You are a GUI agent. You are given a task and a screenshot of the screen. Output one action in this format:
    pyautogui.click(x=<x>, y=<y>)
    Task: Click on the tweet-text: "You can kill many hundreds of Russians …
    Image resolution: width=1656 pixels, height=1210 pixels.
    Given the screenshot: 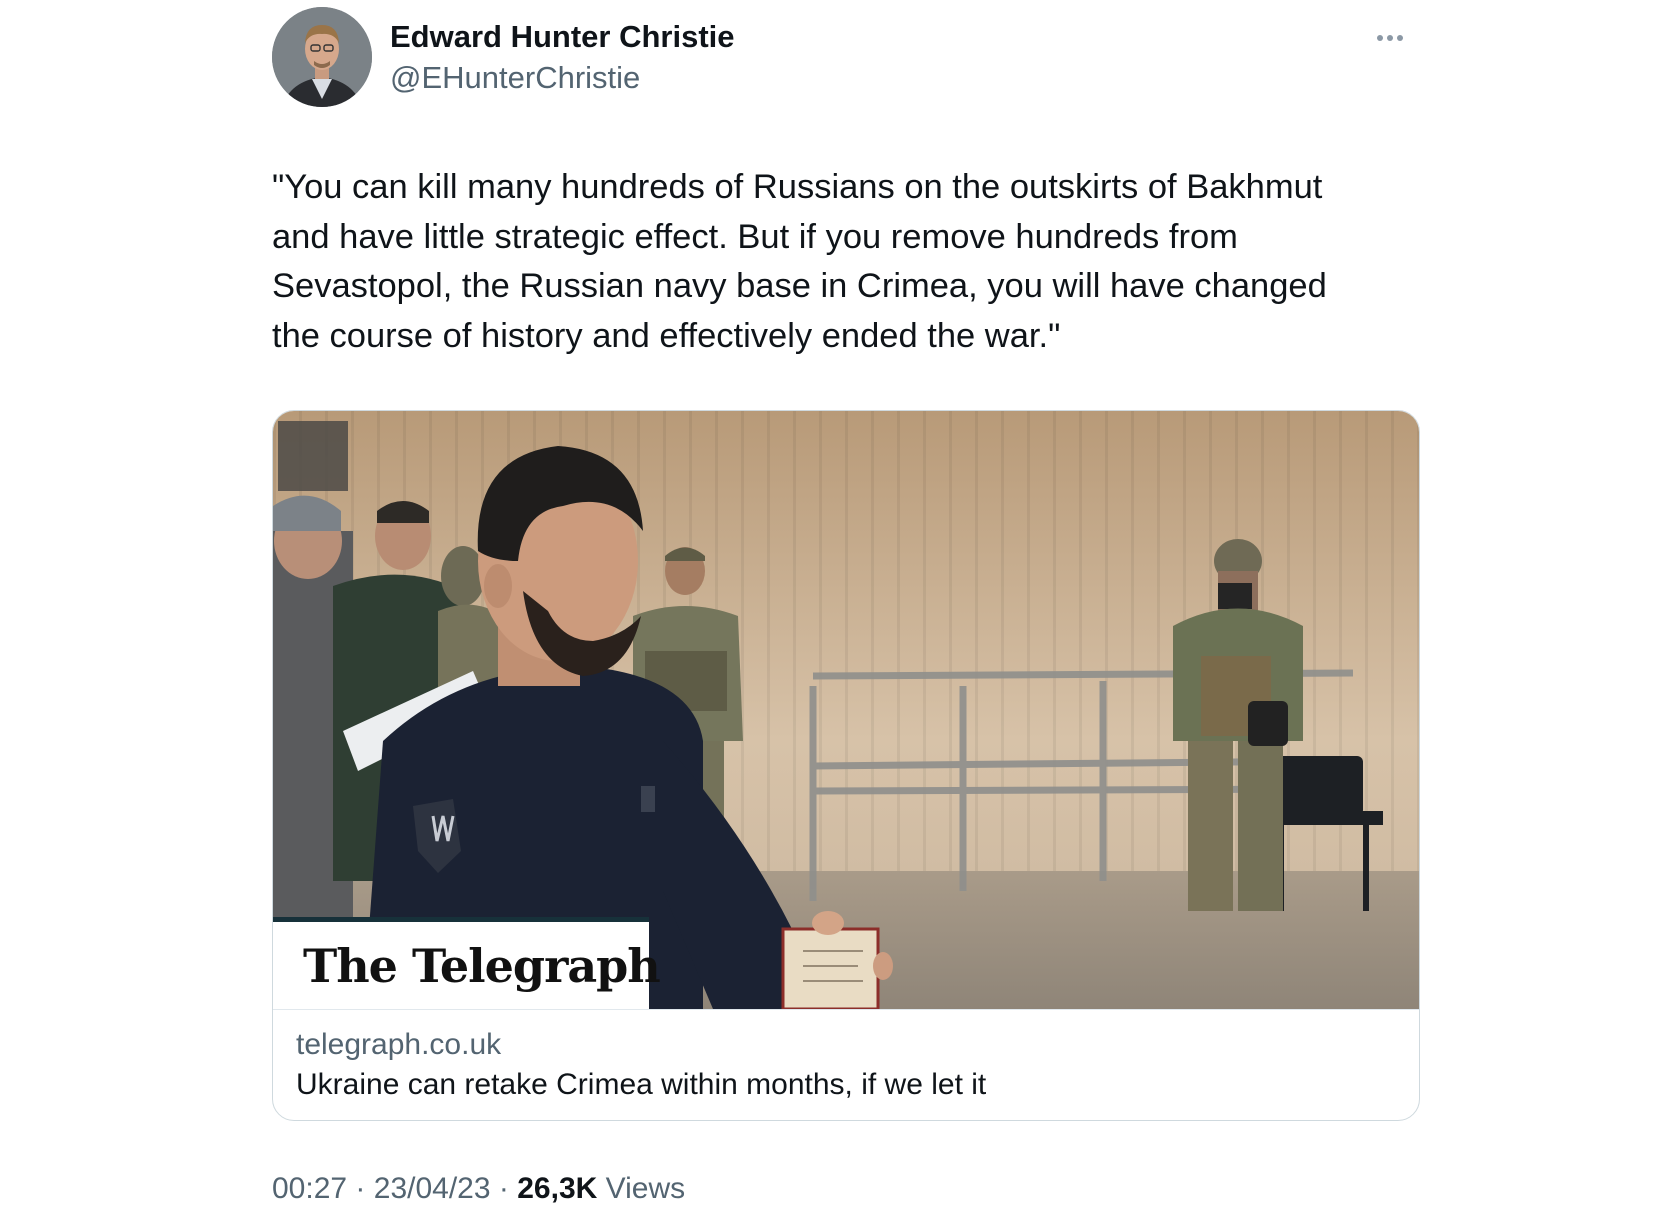 What is the action you would take?
    pyautogui.click(x=799, y=261)
    